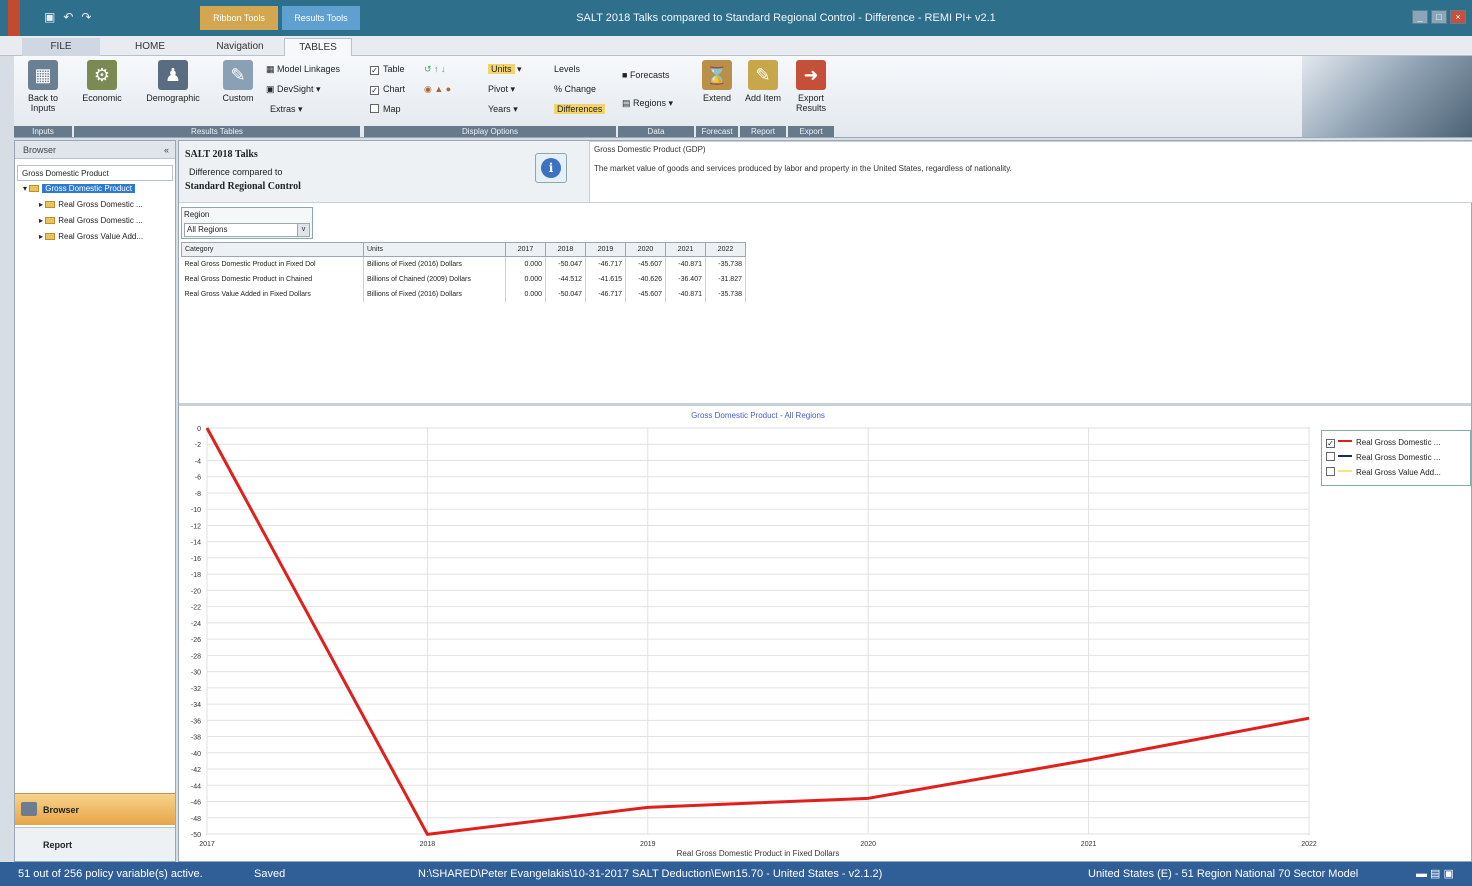  Describe the element at coordinates (645, 75) in the screenshot. I see `forecasts-button: ■ Forecasts` at that location.